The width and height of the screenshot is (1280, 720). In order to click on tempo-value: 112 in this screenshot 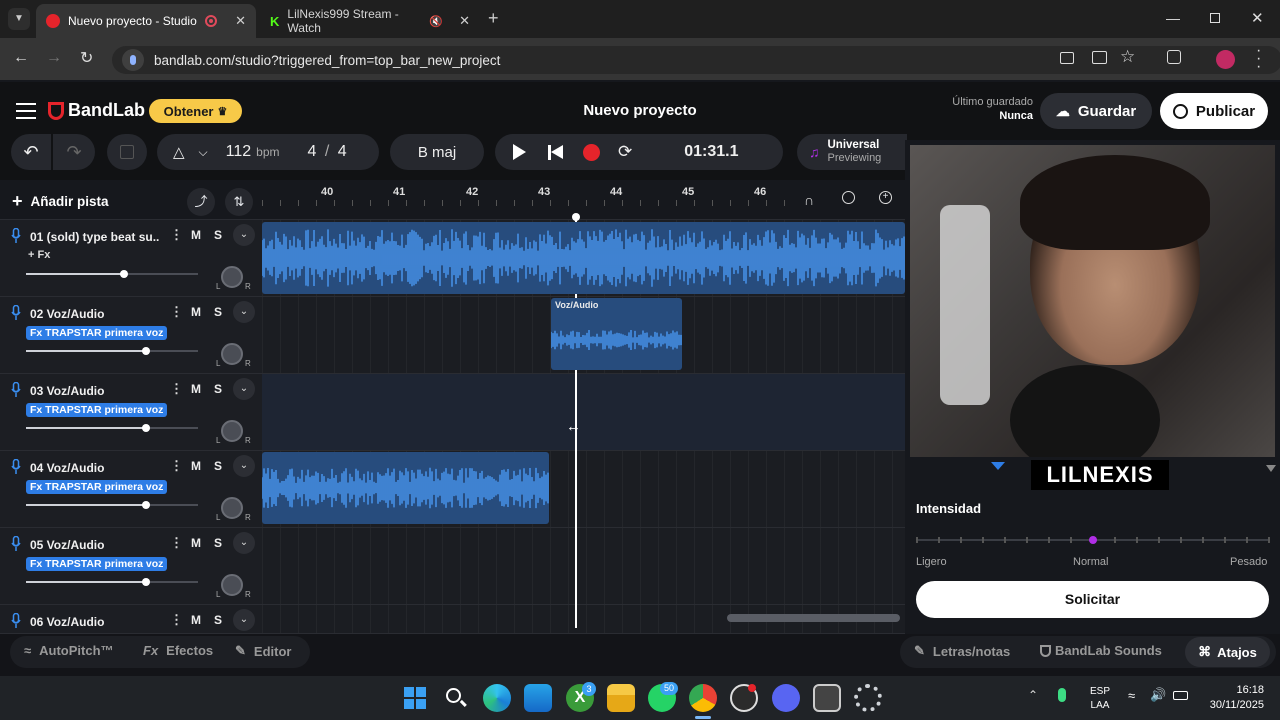, I will do `click(239, 152)`.